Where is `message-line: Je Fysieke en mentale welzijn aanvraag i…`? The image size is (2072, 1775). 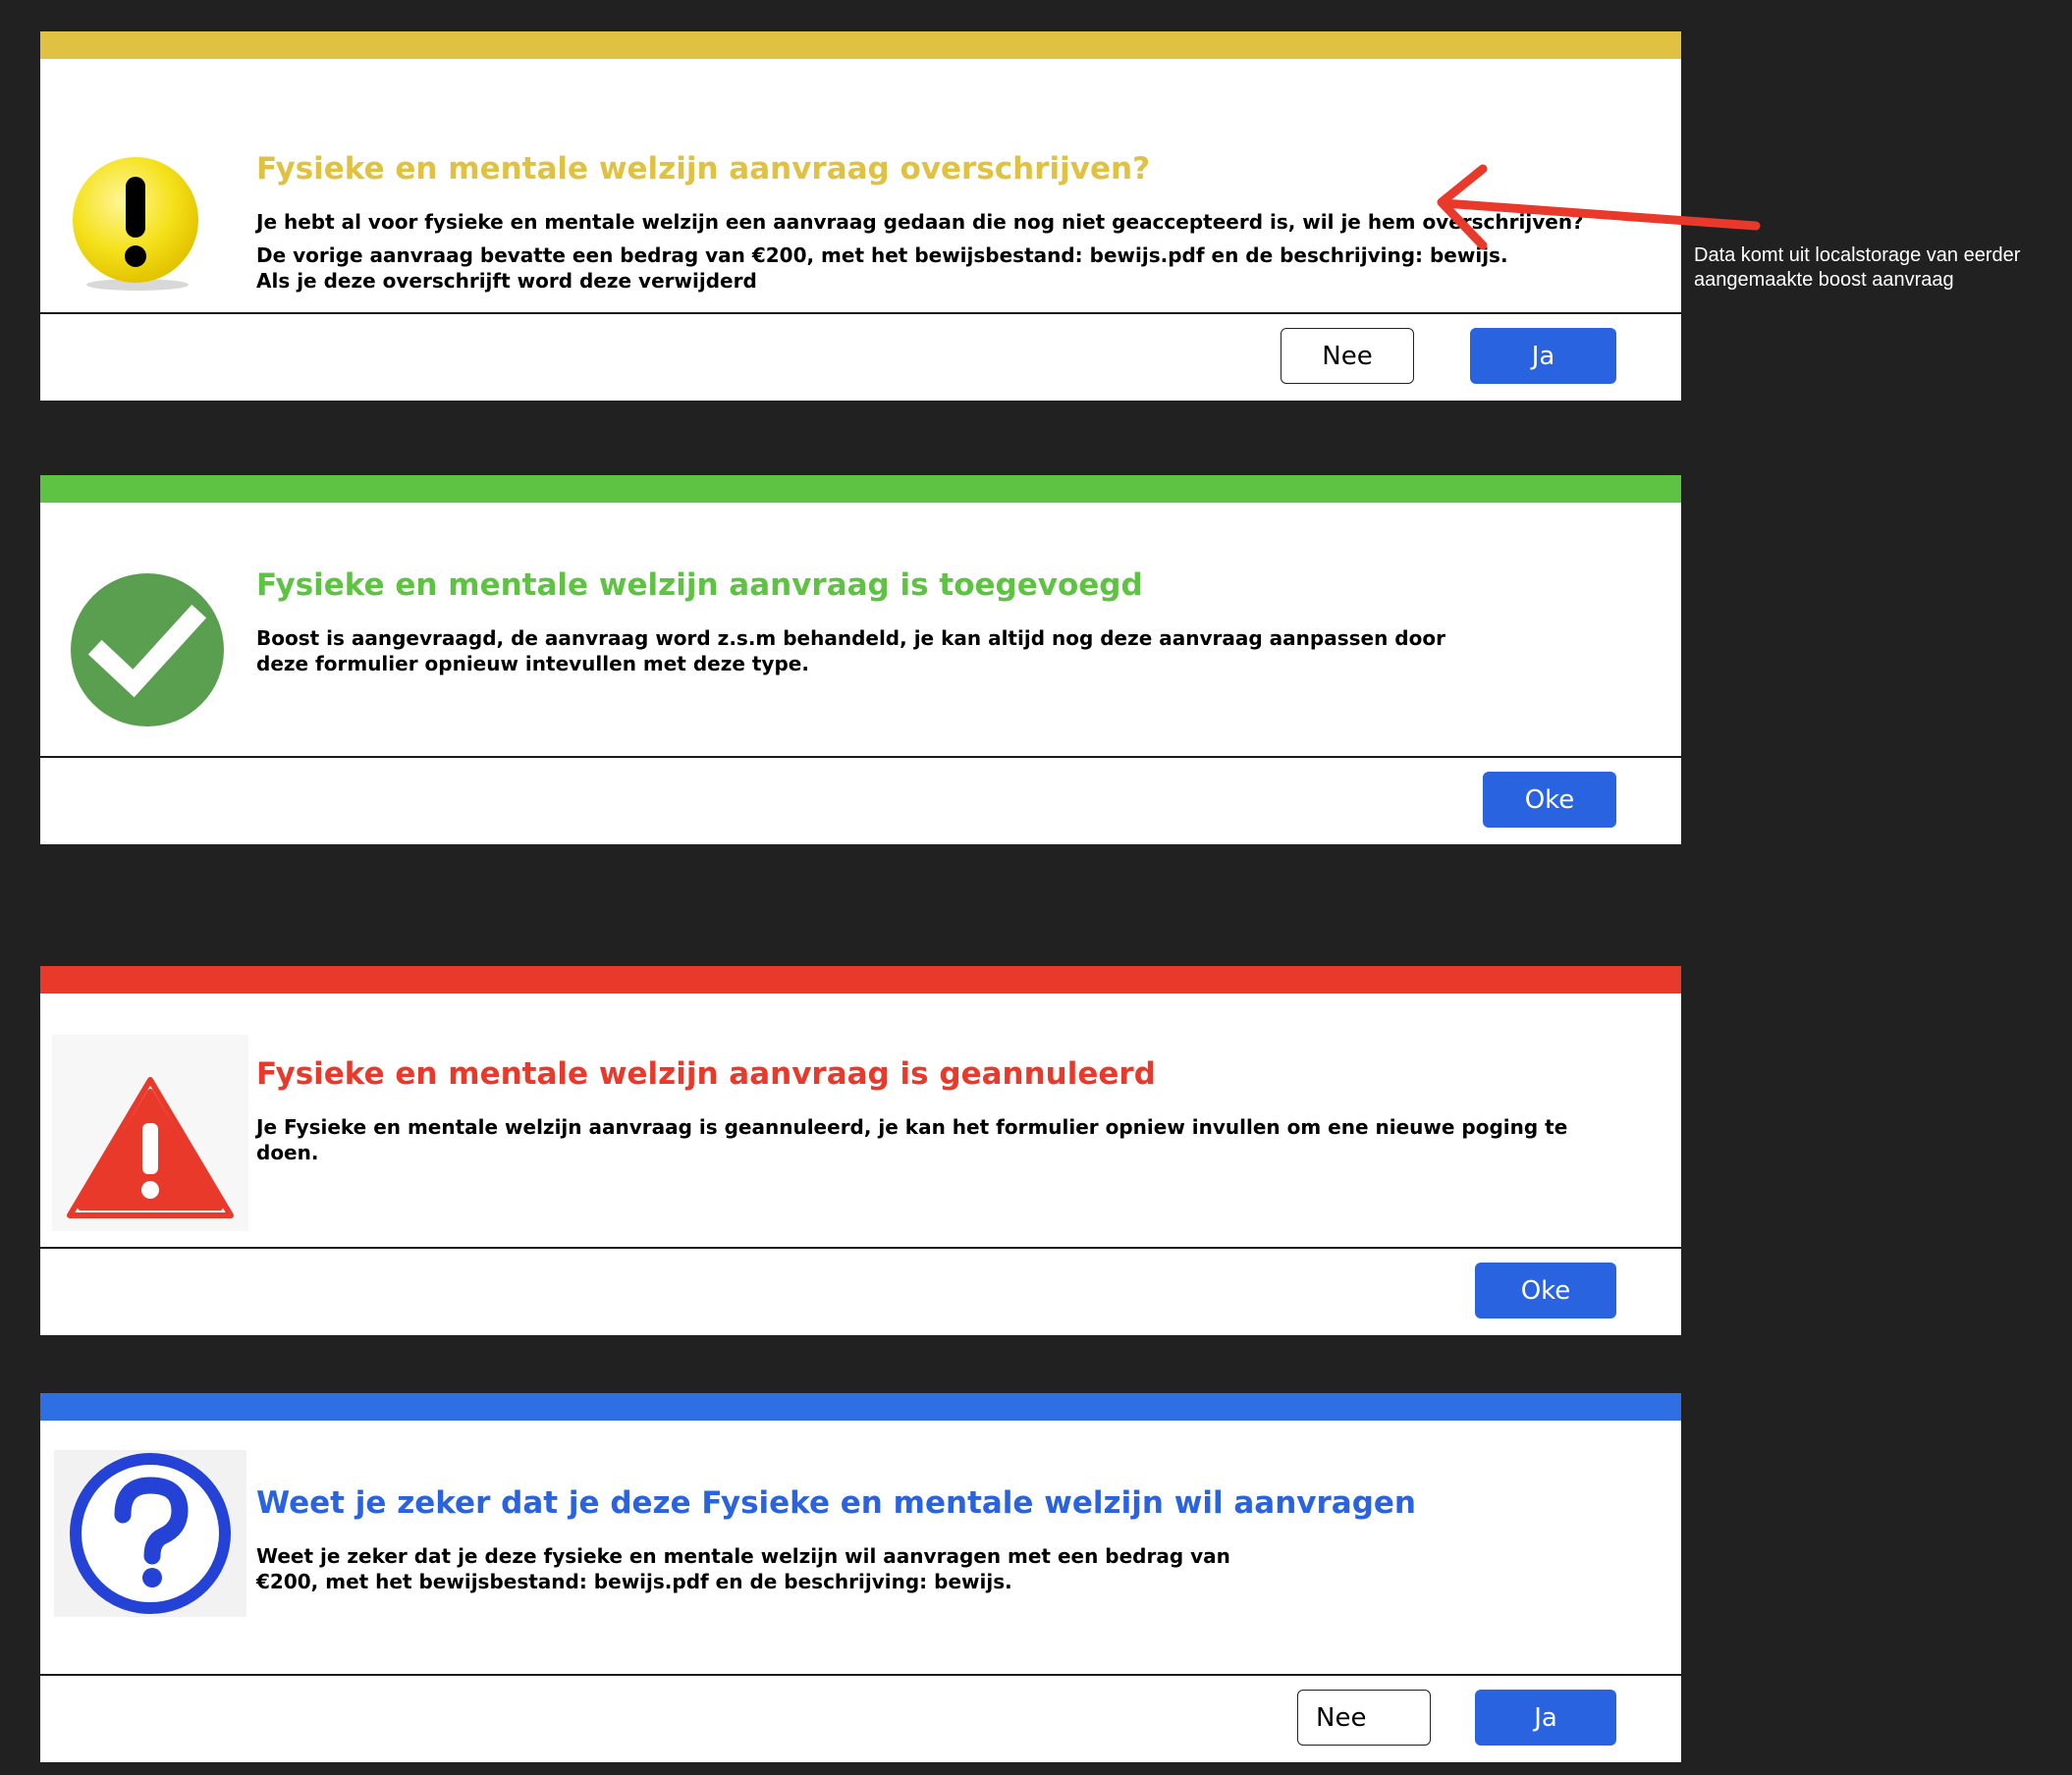
message-line: Je Fysieke en mentale welzijn aanvraag i… is located at coordinates (912, 1139).